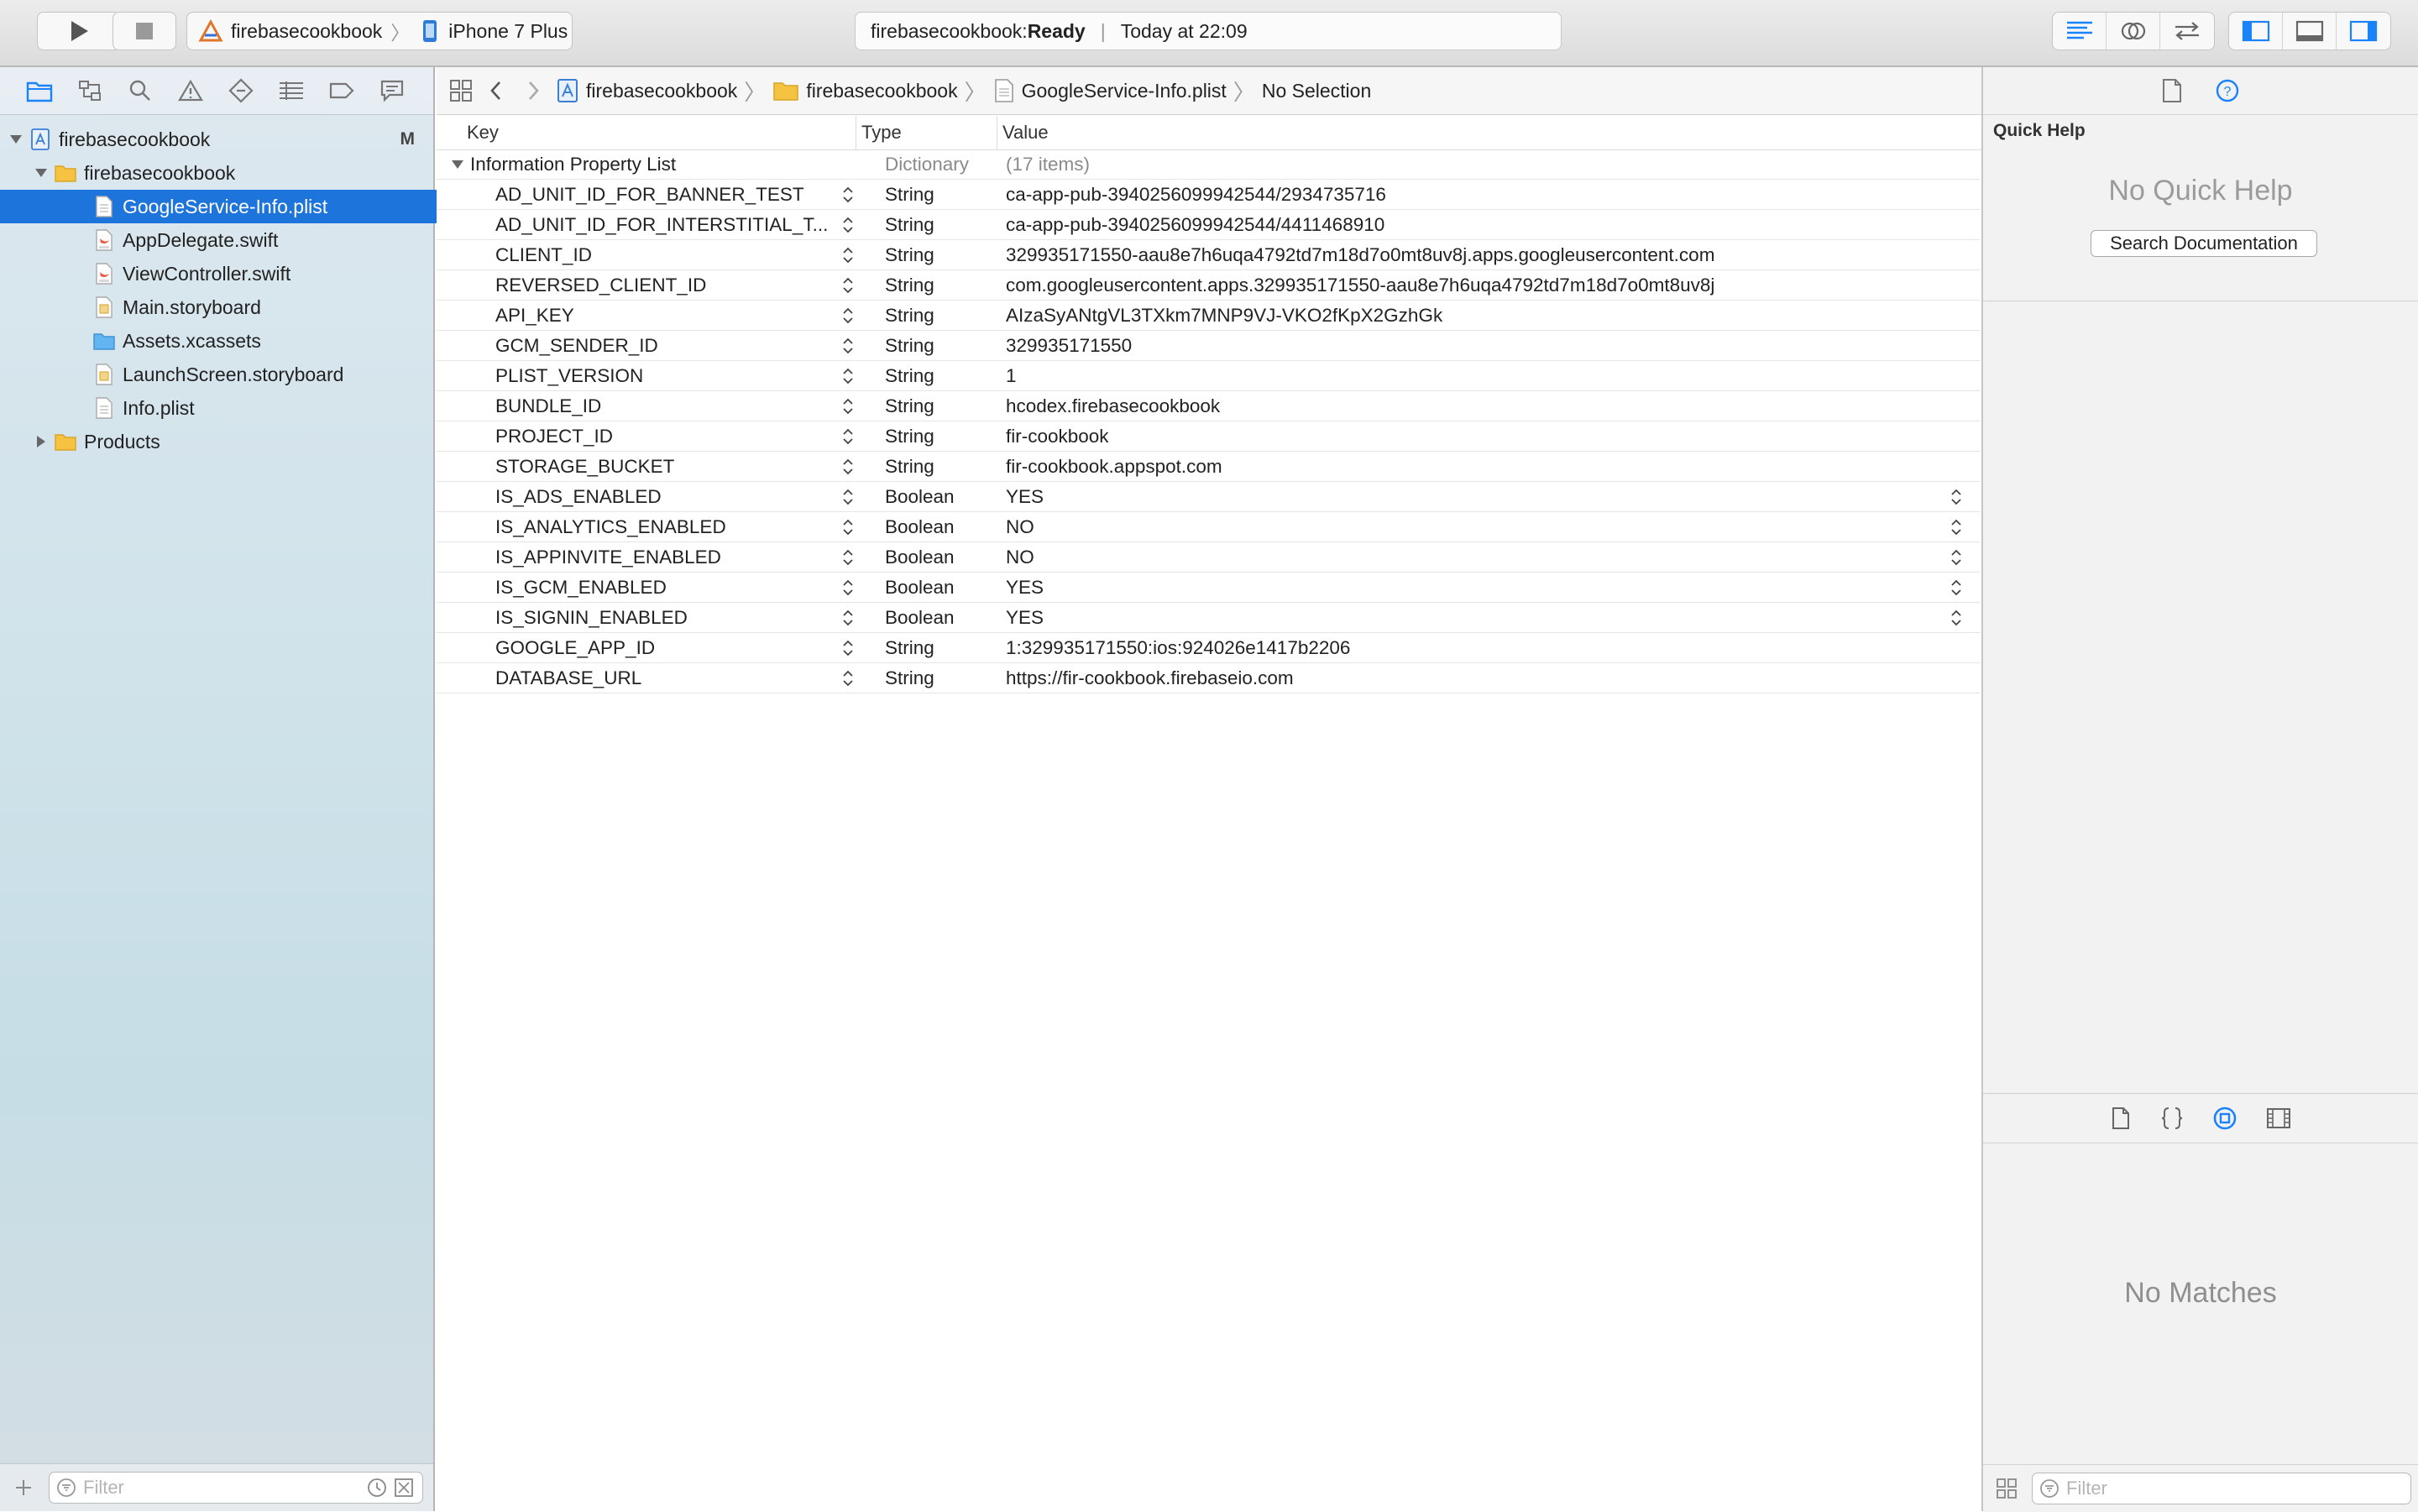  I want to click on breadcrumb-selection: No Selection, so click(1316, 91).